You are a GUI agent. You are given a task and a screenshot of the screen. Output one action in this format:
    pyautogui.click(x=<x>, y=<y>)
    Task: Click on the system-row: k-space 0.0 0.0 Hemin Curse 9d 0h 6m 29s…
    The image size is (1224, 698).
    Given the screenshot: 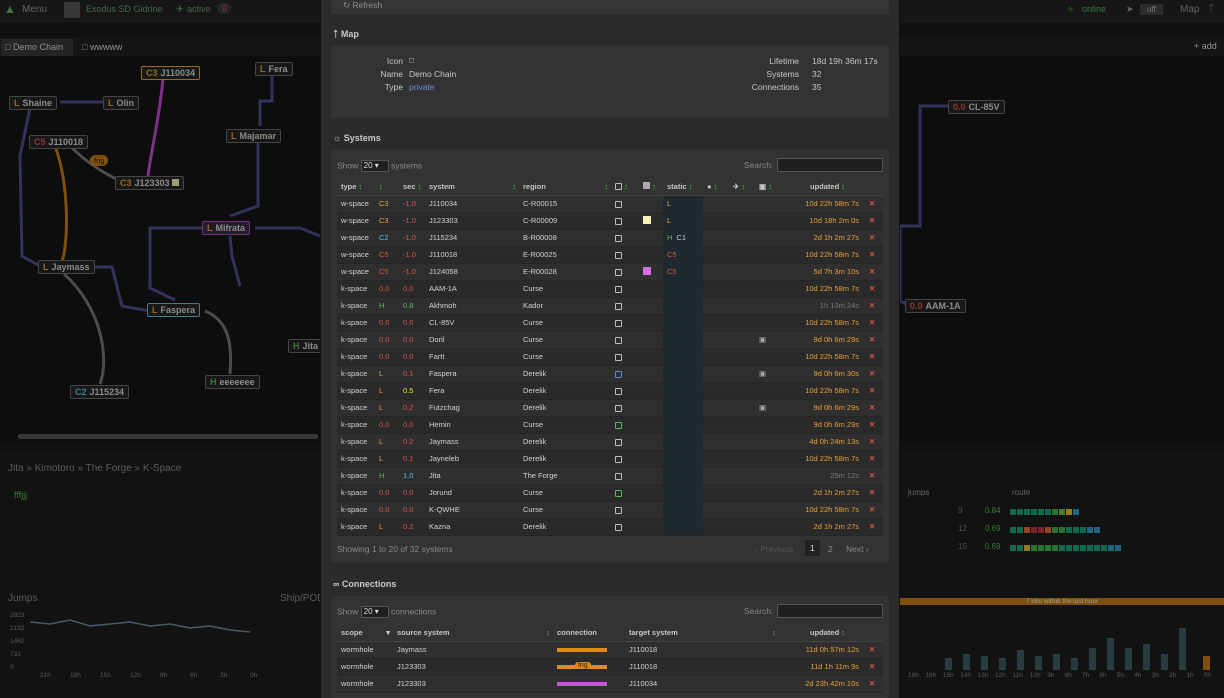 What is the action you would take?
    pyautogui.click(x=610, y=425)
    